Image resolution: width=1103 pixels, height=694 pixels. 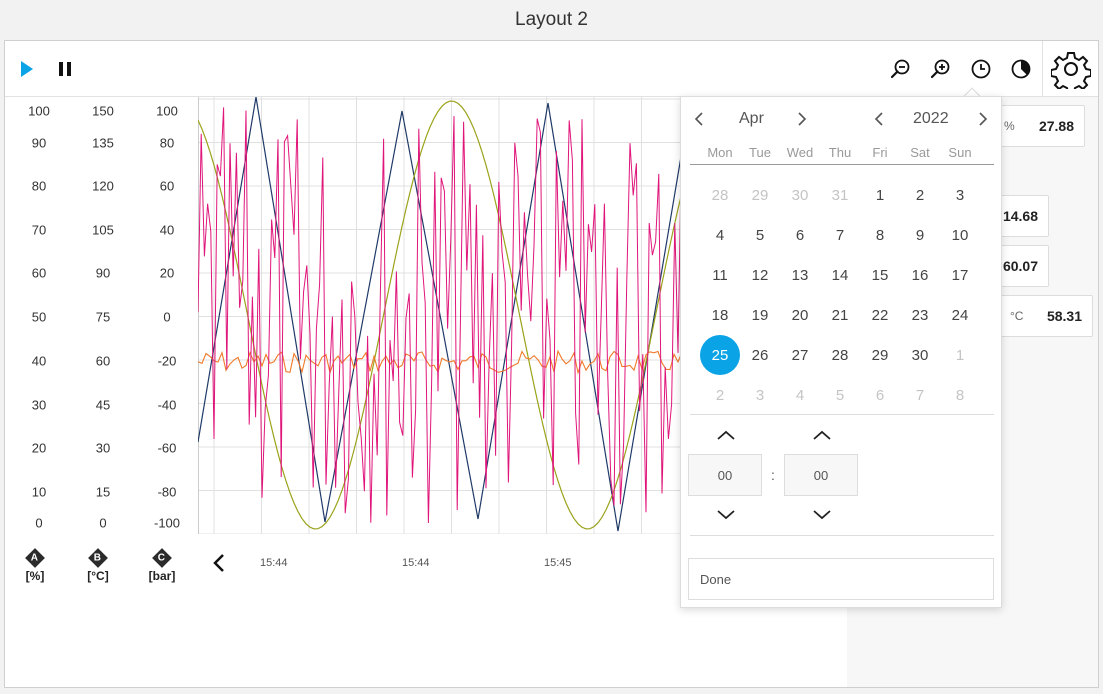 I want to click on axis-letter: A, so click(x=35, y=558).